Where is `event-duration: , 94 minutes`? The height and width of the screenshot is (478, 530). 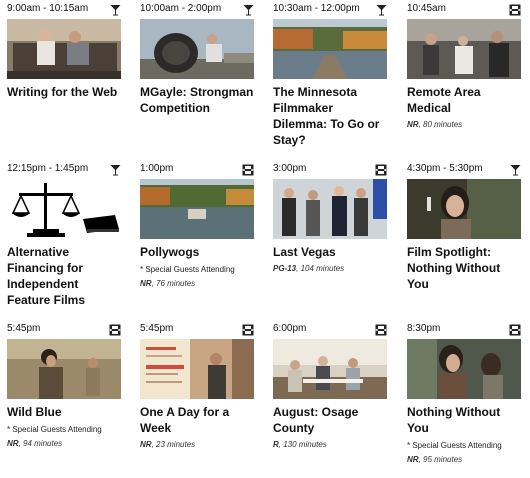
event-duration: , 94 minutes is located at coordinates (40, 443).